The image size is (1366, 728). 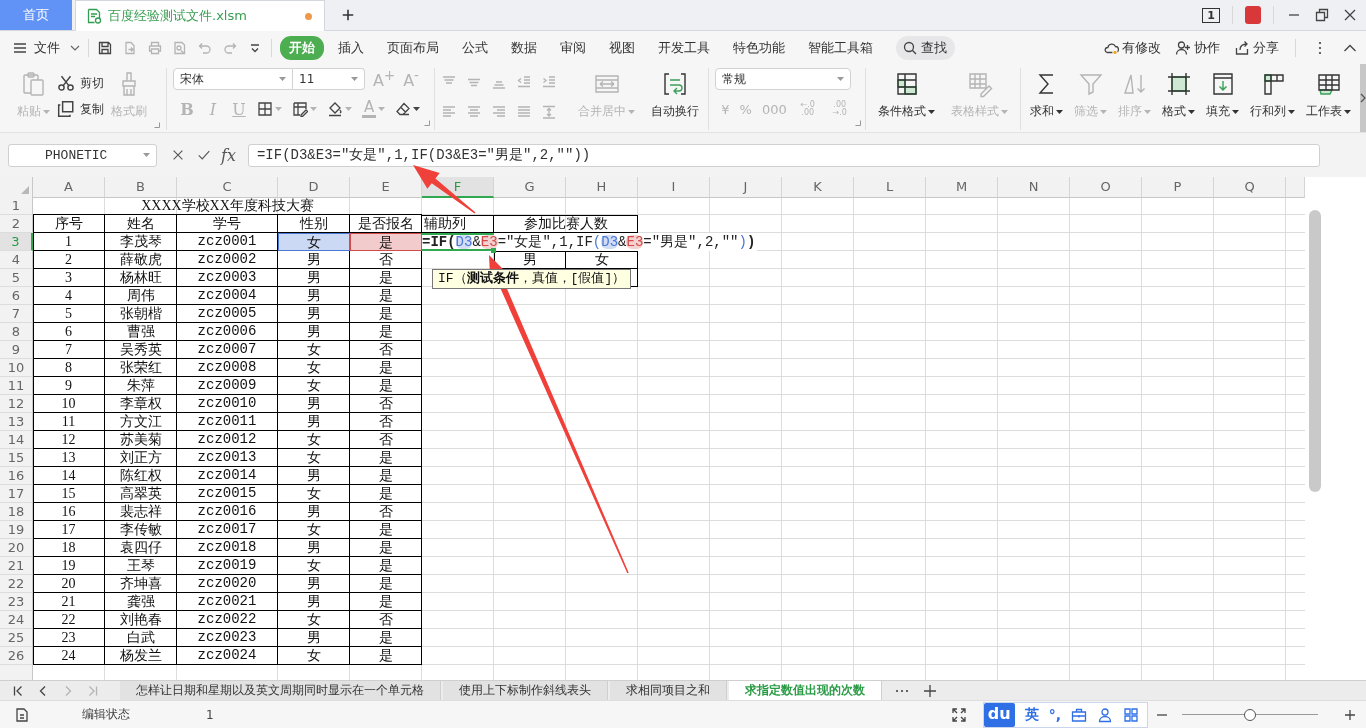 What do you see at coordinates (16, 242) in the screenshot?
I see `row-header: 3` at bounding box center [16, 242].